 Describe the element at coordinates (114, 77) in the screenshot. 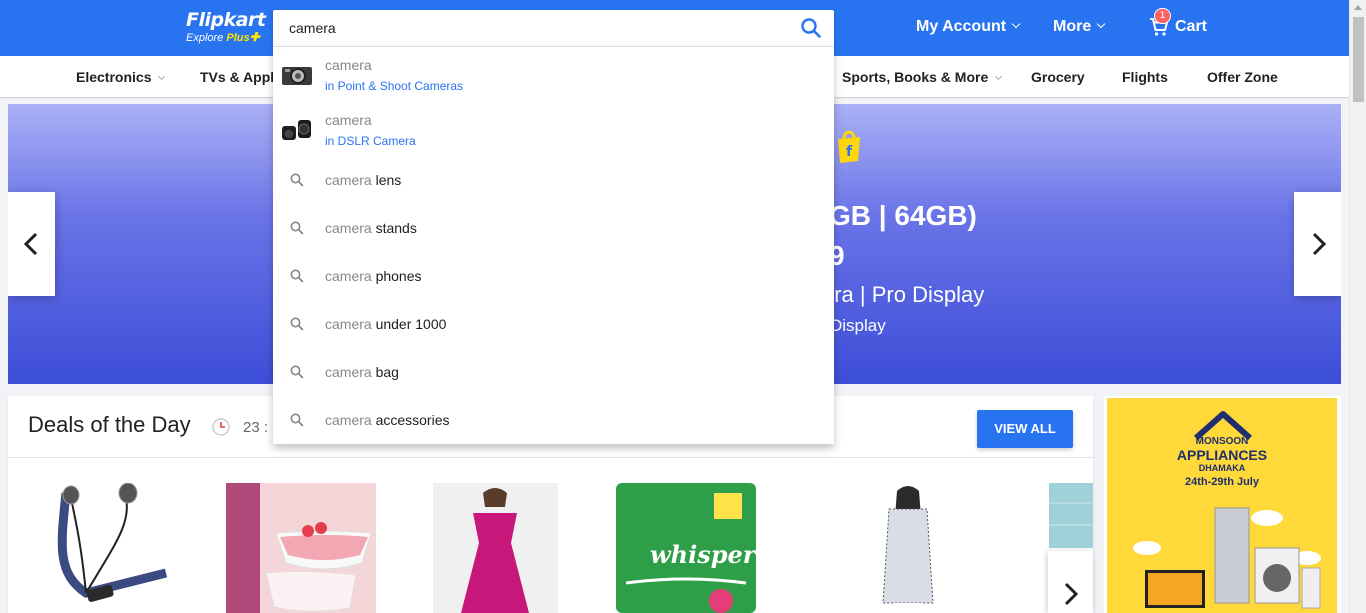

I see `nav-item-label: Electronics` at that location.